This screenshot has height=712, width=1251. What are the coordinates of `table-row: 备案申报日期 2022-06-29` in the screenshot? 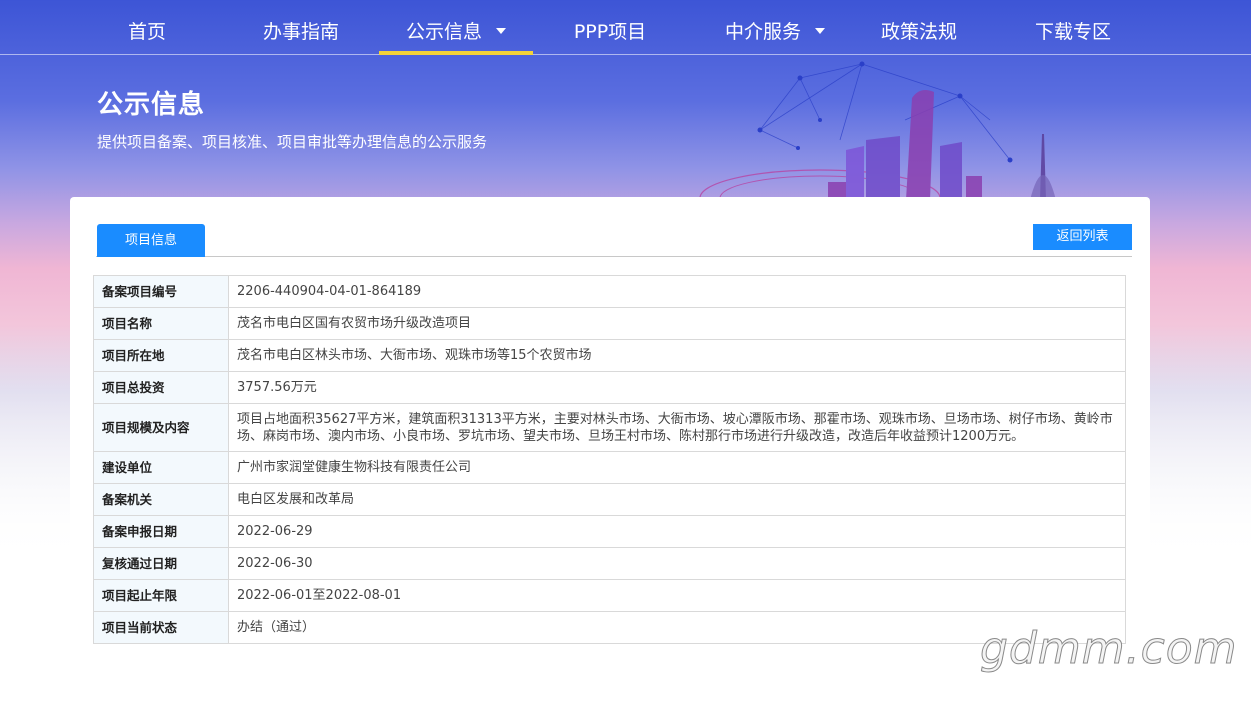 It's located at (609, 531).